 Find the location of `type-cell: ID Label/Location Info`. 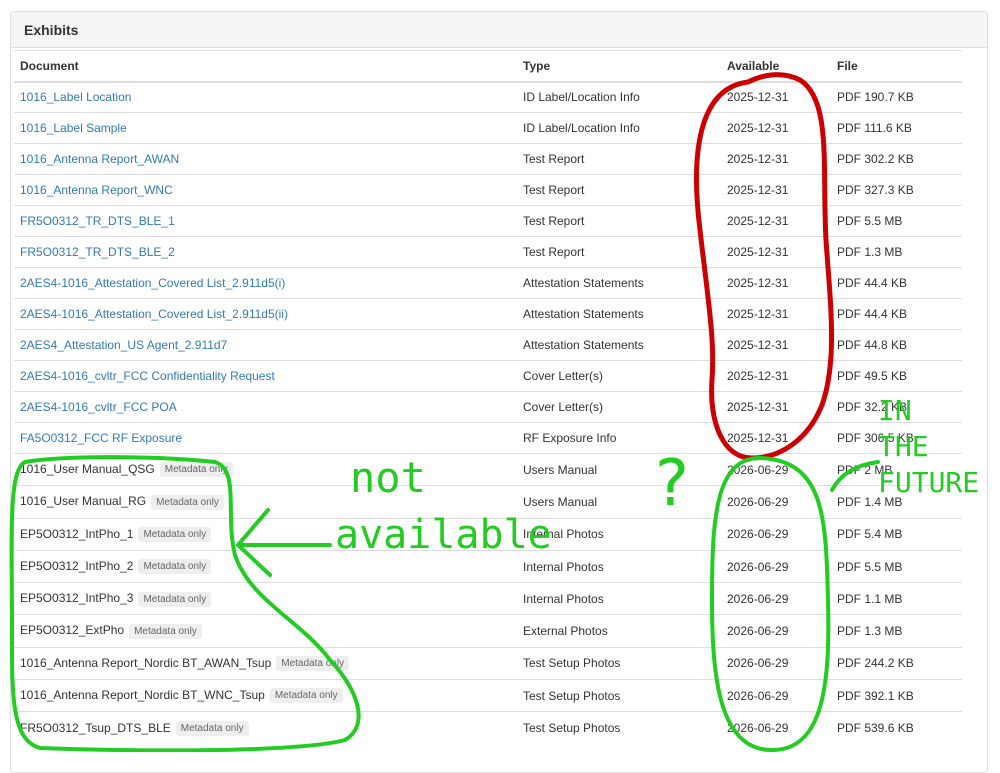

type-cell: ID Label/Location Info is located at coordinates (619, 97).